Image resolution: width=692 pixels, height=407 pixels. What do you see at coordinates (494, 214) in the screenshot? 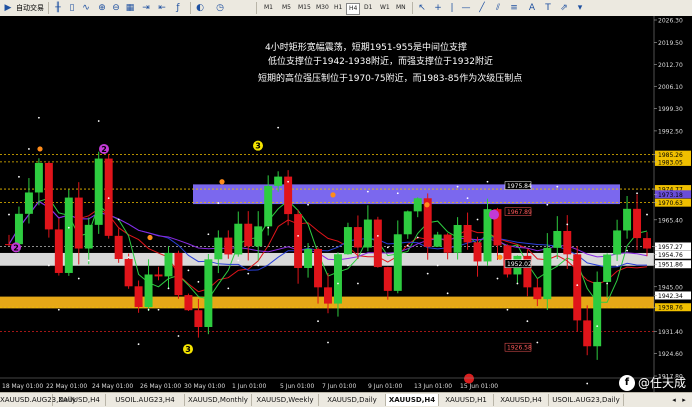
I see `wave-marker` at bounding box center [494, 214].